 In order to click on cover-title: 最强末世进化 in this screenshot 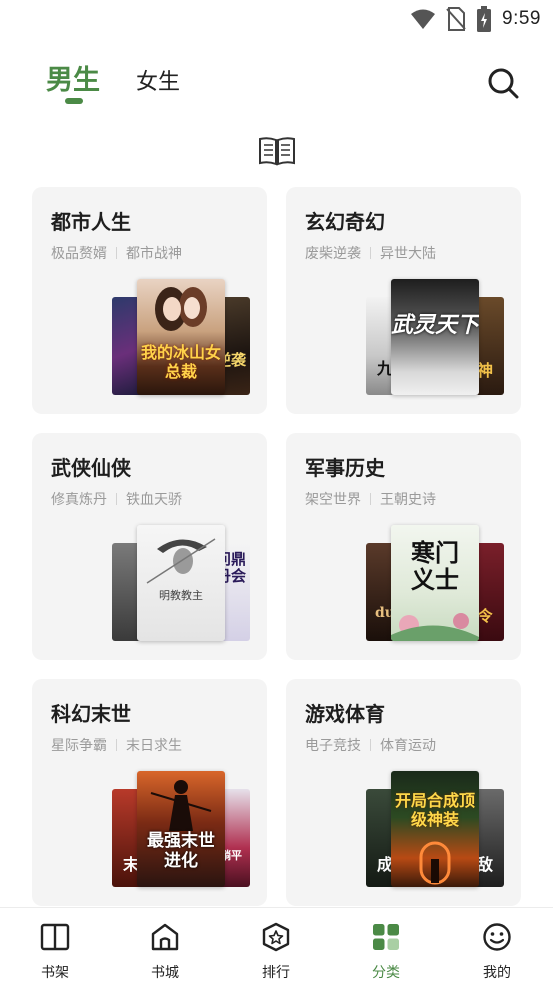, I will do `click(181, 851)`.